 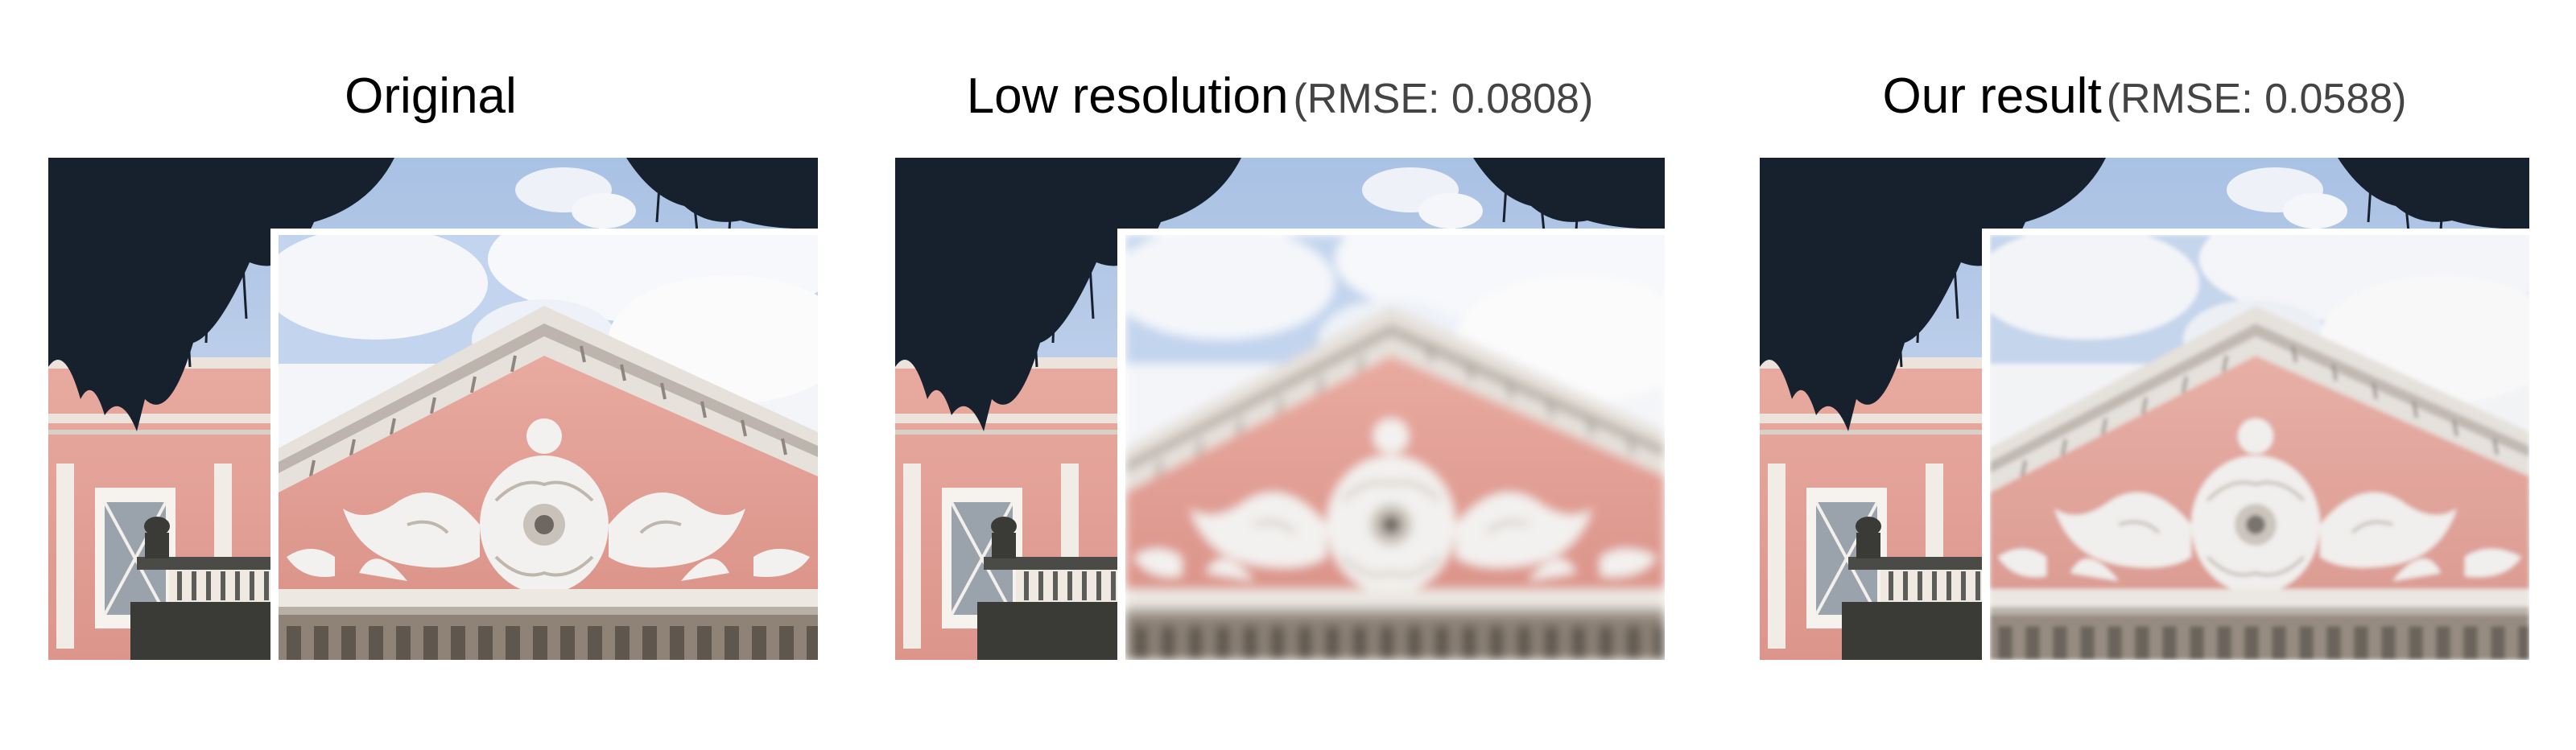 I want to click on panel-title-text: Our result, so click(x=1992, y=96).